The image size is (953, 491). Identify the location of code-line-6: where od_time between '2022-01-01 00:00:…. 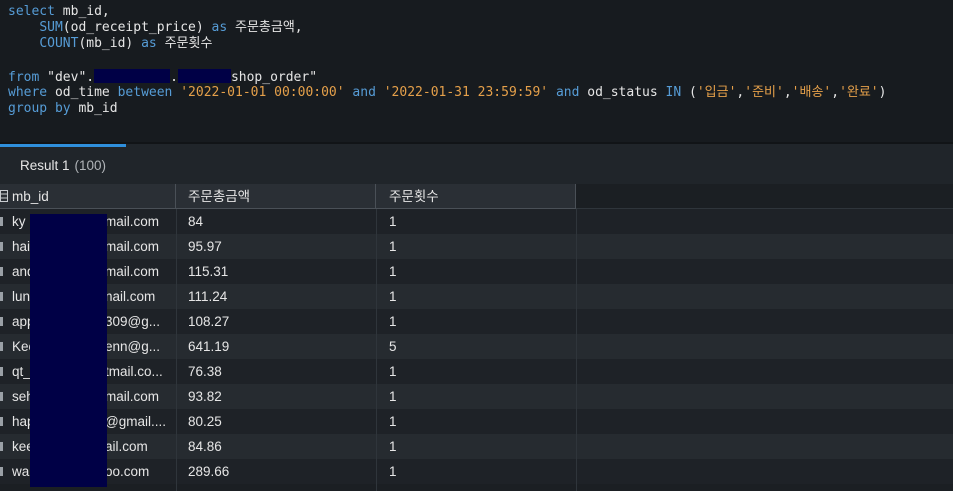
(476, 93).